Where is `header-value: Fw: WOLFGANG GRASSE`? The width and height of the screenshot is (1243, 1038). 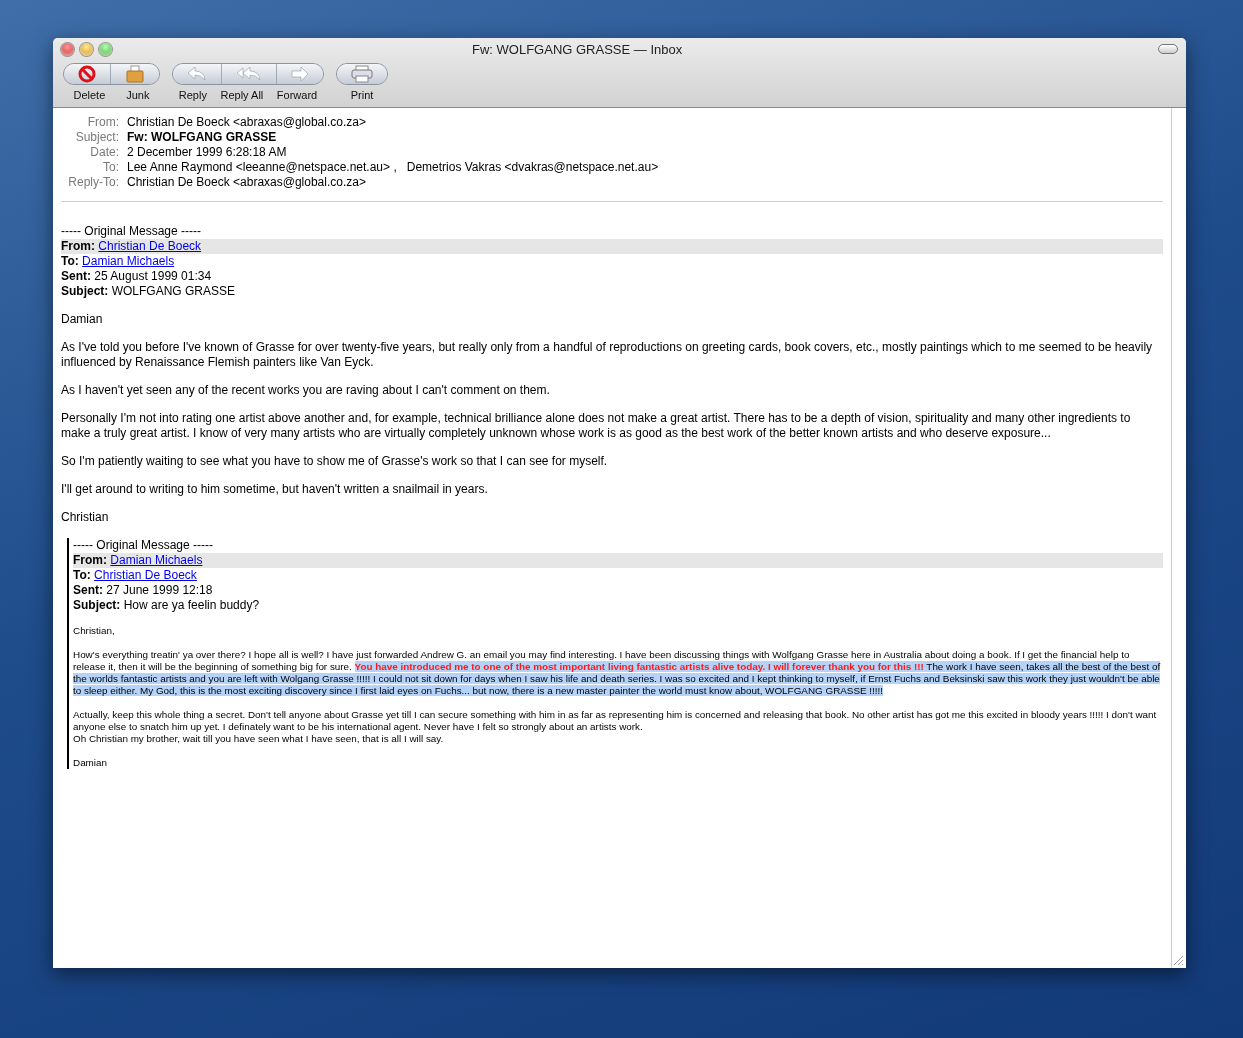
header-value: Fw: WOLFGANG GRASSE is located at coordinates (202, 137).